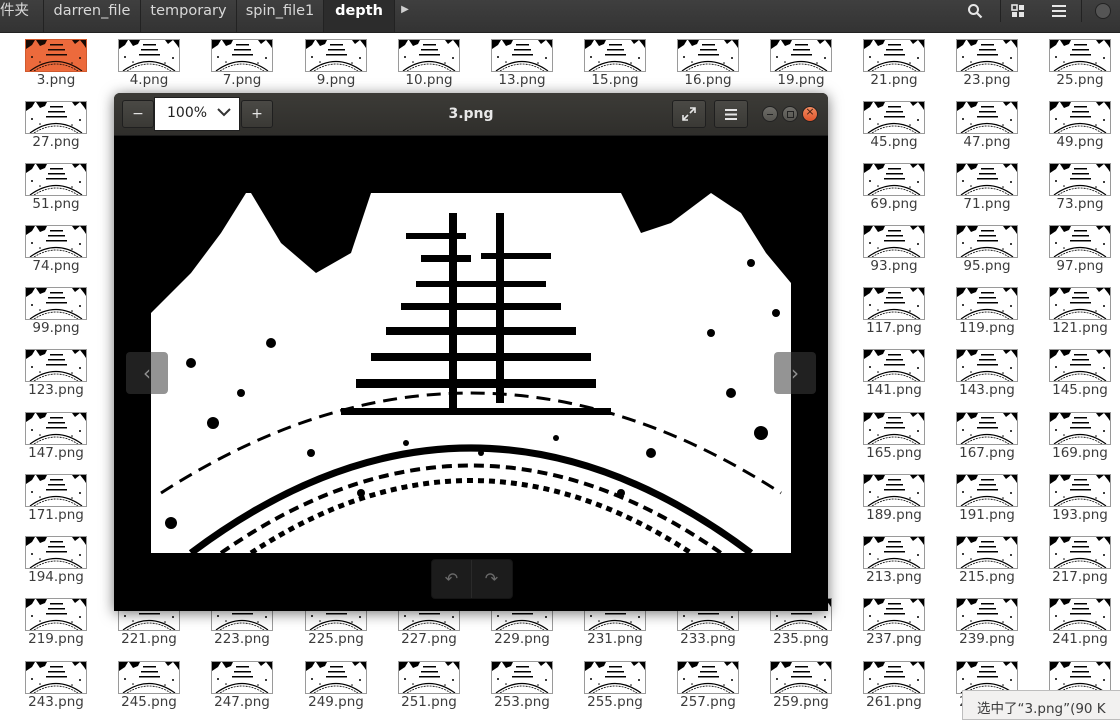 This screenshot has height=720, width=1120. Describe the element at coordinates (138, 114) in the screenshot. I see `zoom-out-button: −` at that location.